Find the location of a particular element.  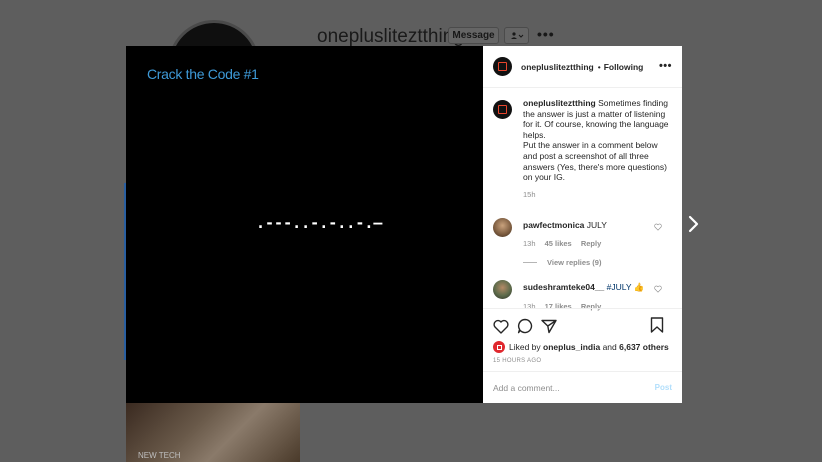

liker-avatar is located at coordinates (499, 347).